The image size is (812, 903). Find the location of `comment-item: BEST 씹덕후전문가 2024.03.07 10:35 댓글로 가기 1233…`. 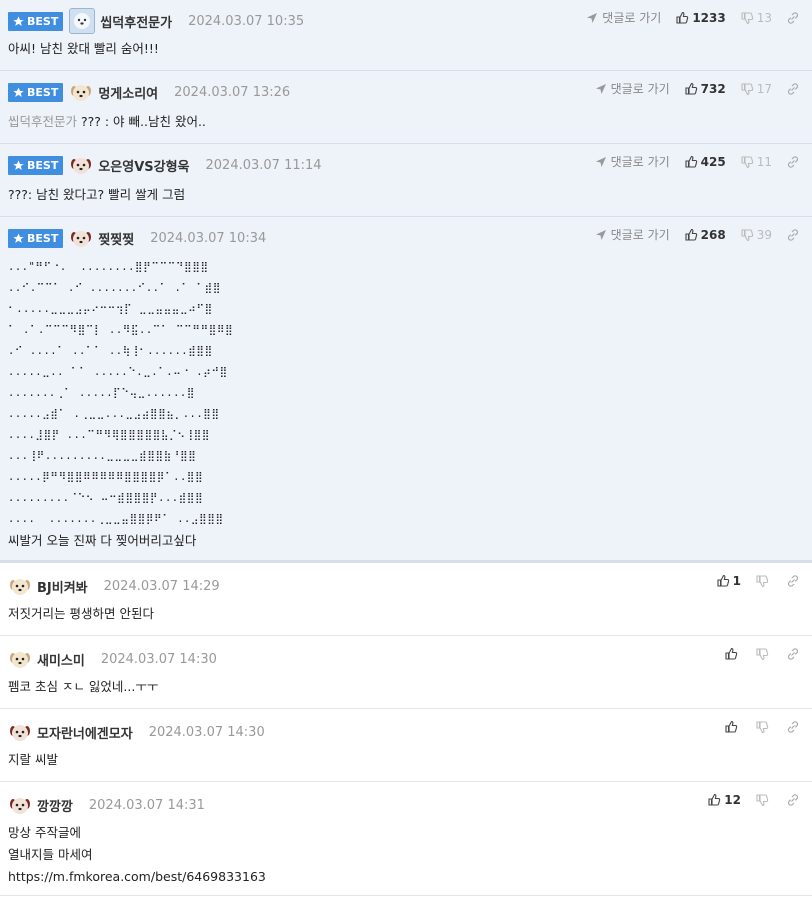

comment-item: BEST 씹덕후전문가 2024.03.07 10:35 댓글로 가기 1233… is located at coordinates (406, 35).